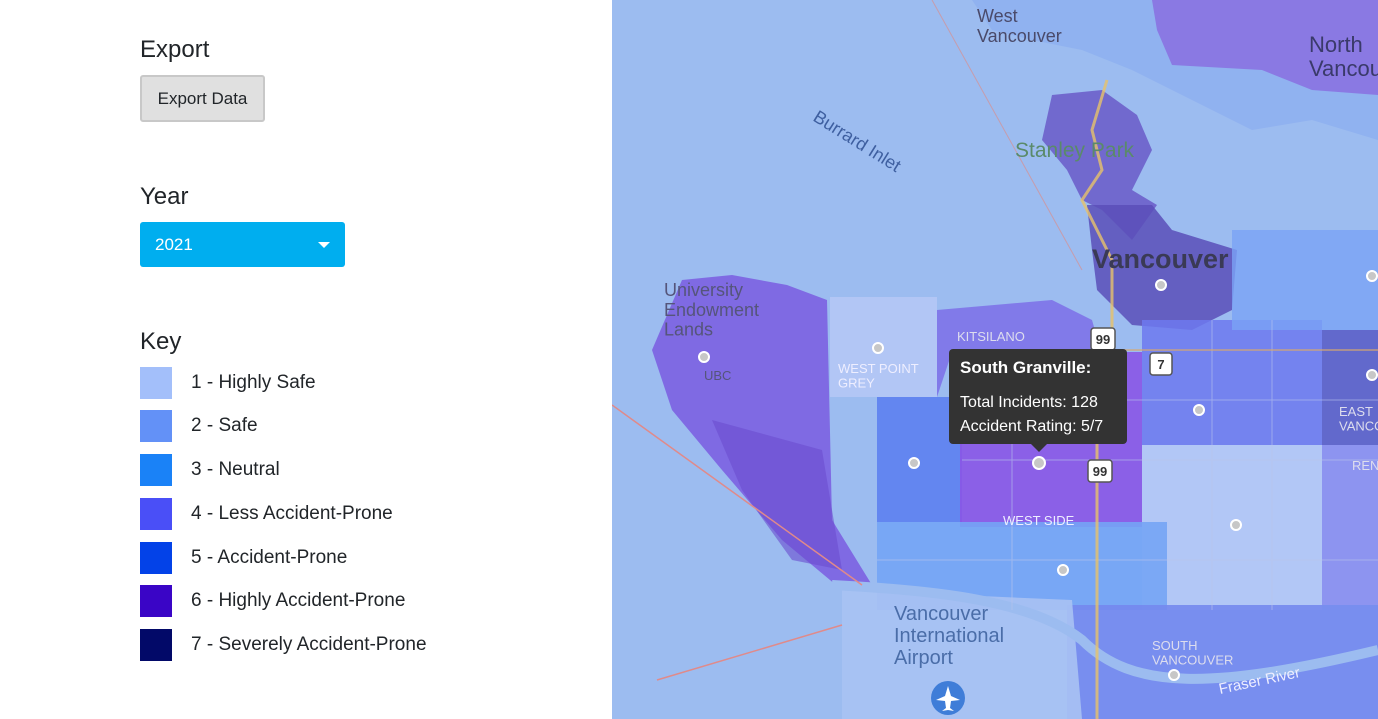 Image resolution: width=1378 pixels, height=719 pixels. I want to click on tooltip-rating: Accident Rating: 5/7, so click(1032, 426).